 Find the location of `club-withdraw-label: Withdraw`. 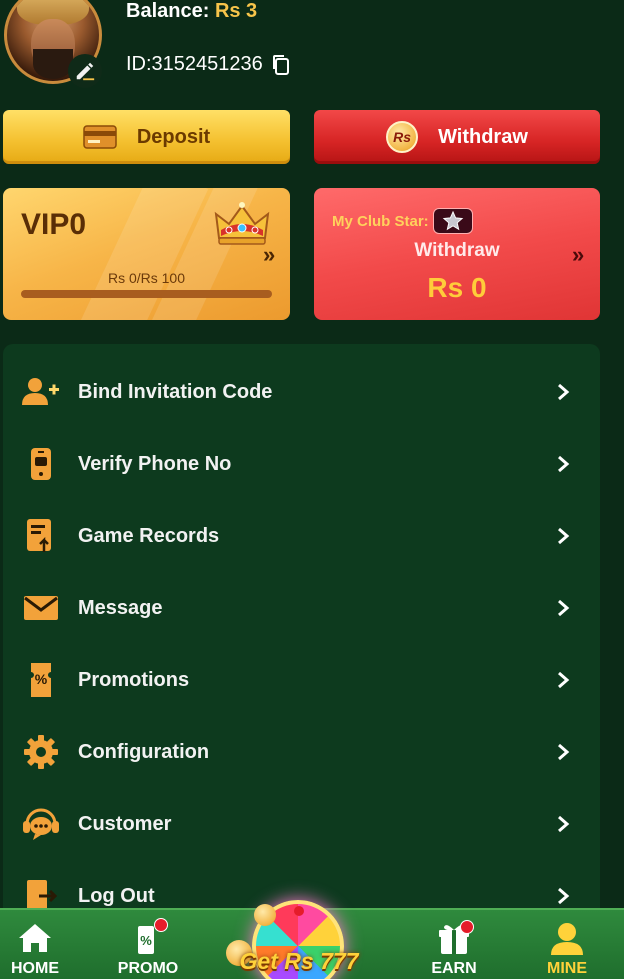

club-withdraw-label: Withdraw is located at coordinates (457, 250).